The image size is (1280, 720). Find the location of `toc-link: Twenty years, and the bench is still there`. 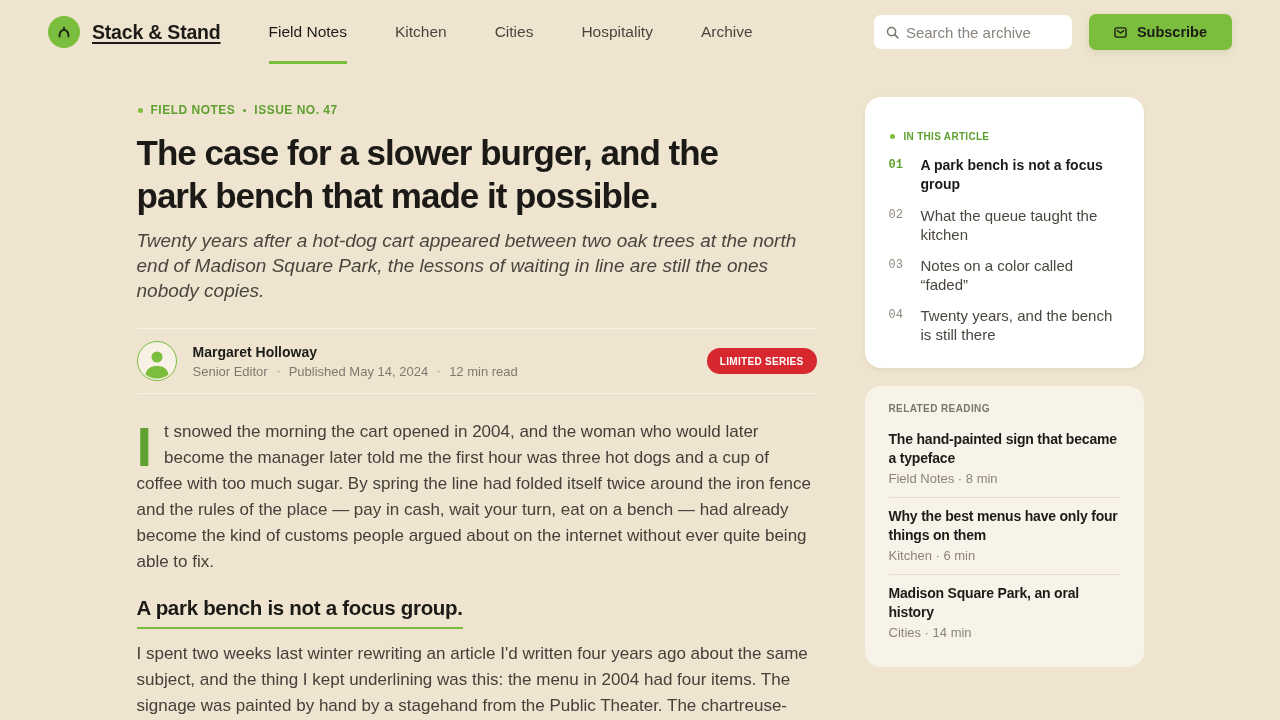

toc-link: Twenty years, and the bench is still there is located at coordinates (1020, 325).